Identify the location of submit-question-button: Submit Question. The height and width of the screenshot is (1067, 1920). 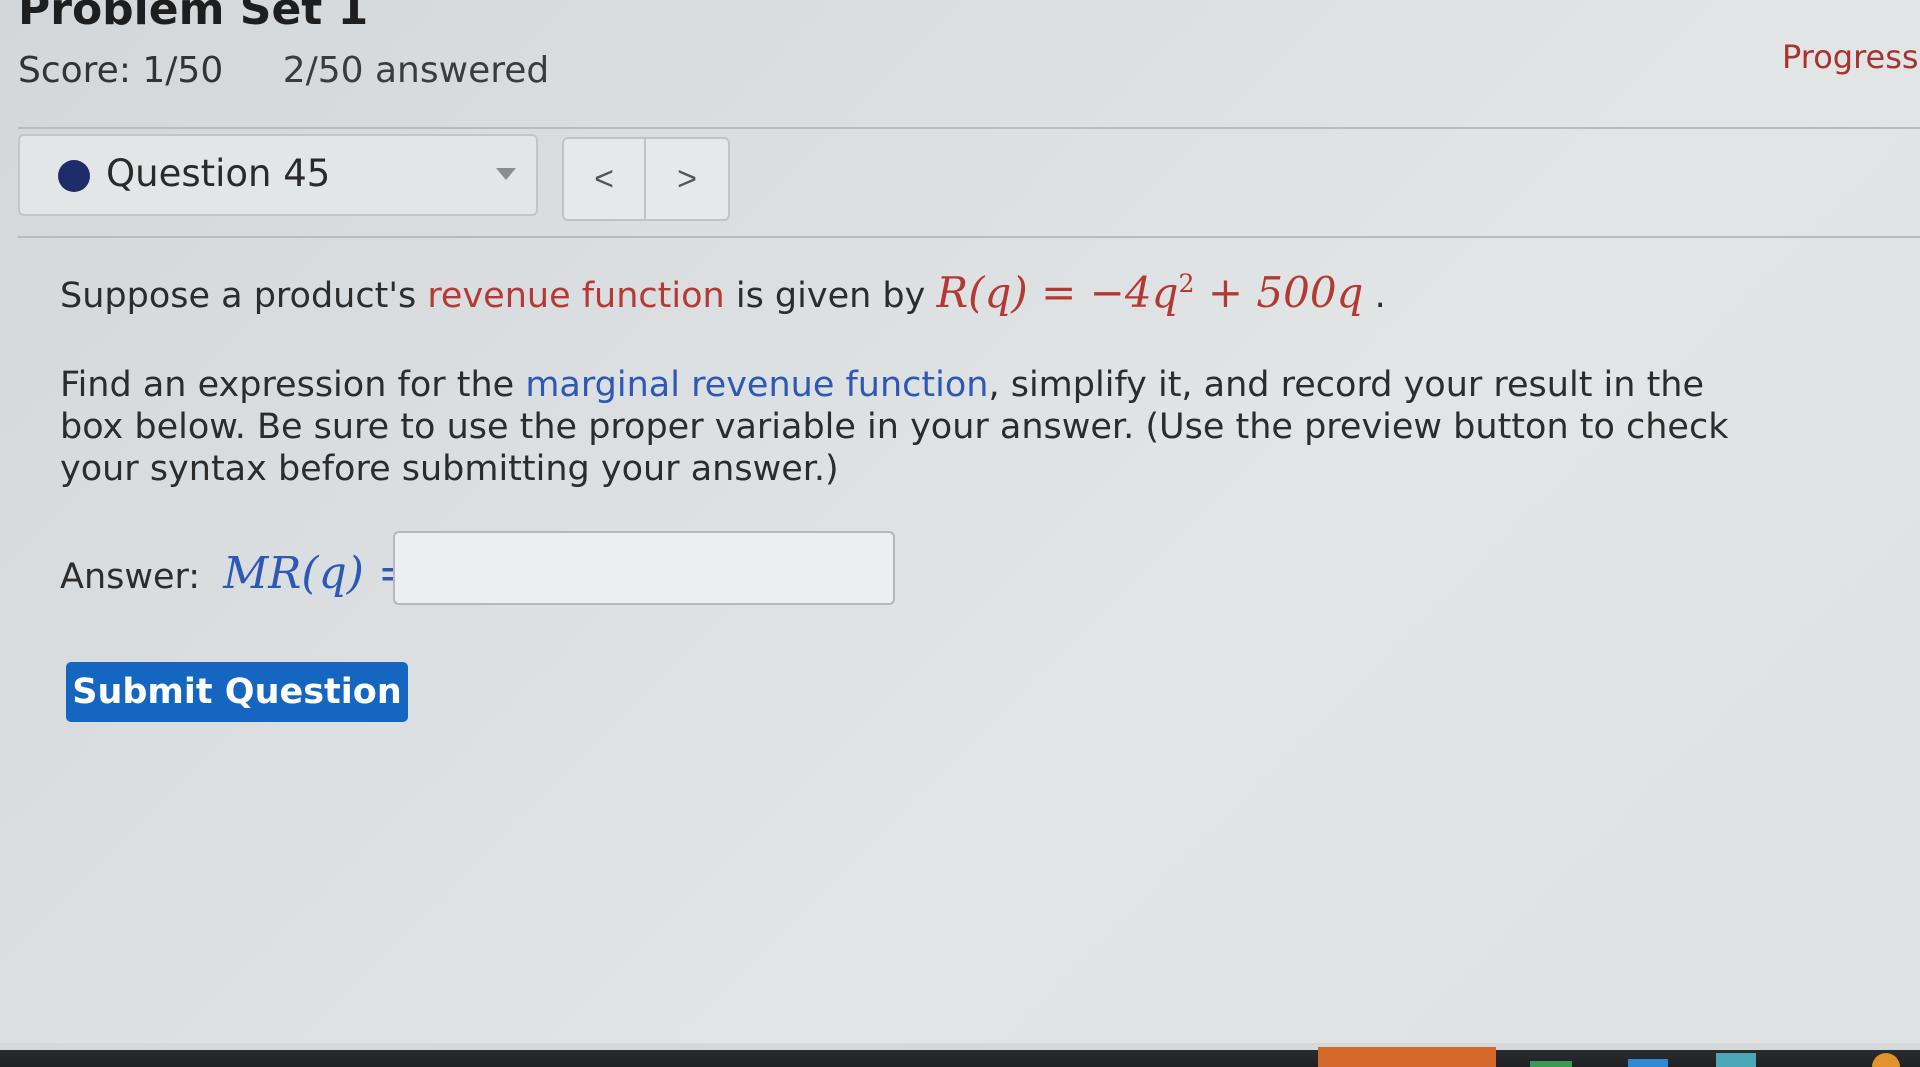
(237, 692).